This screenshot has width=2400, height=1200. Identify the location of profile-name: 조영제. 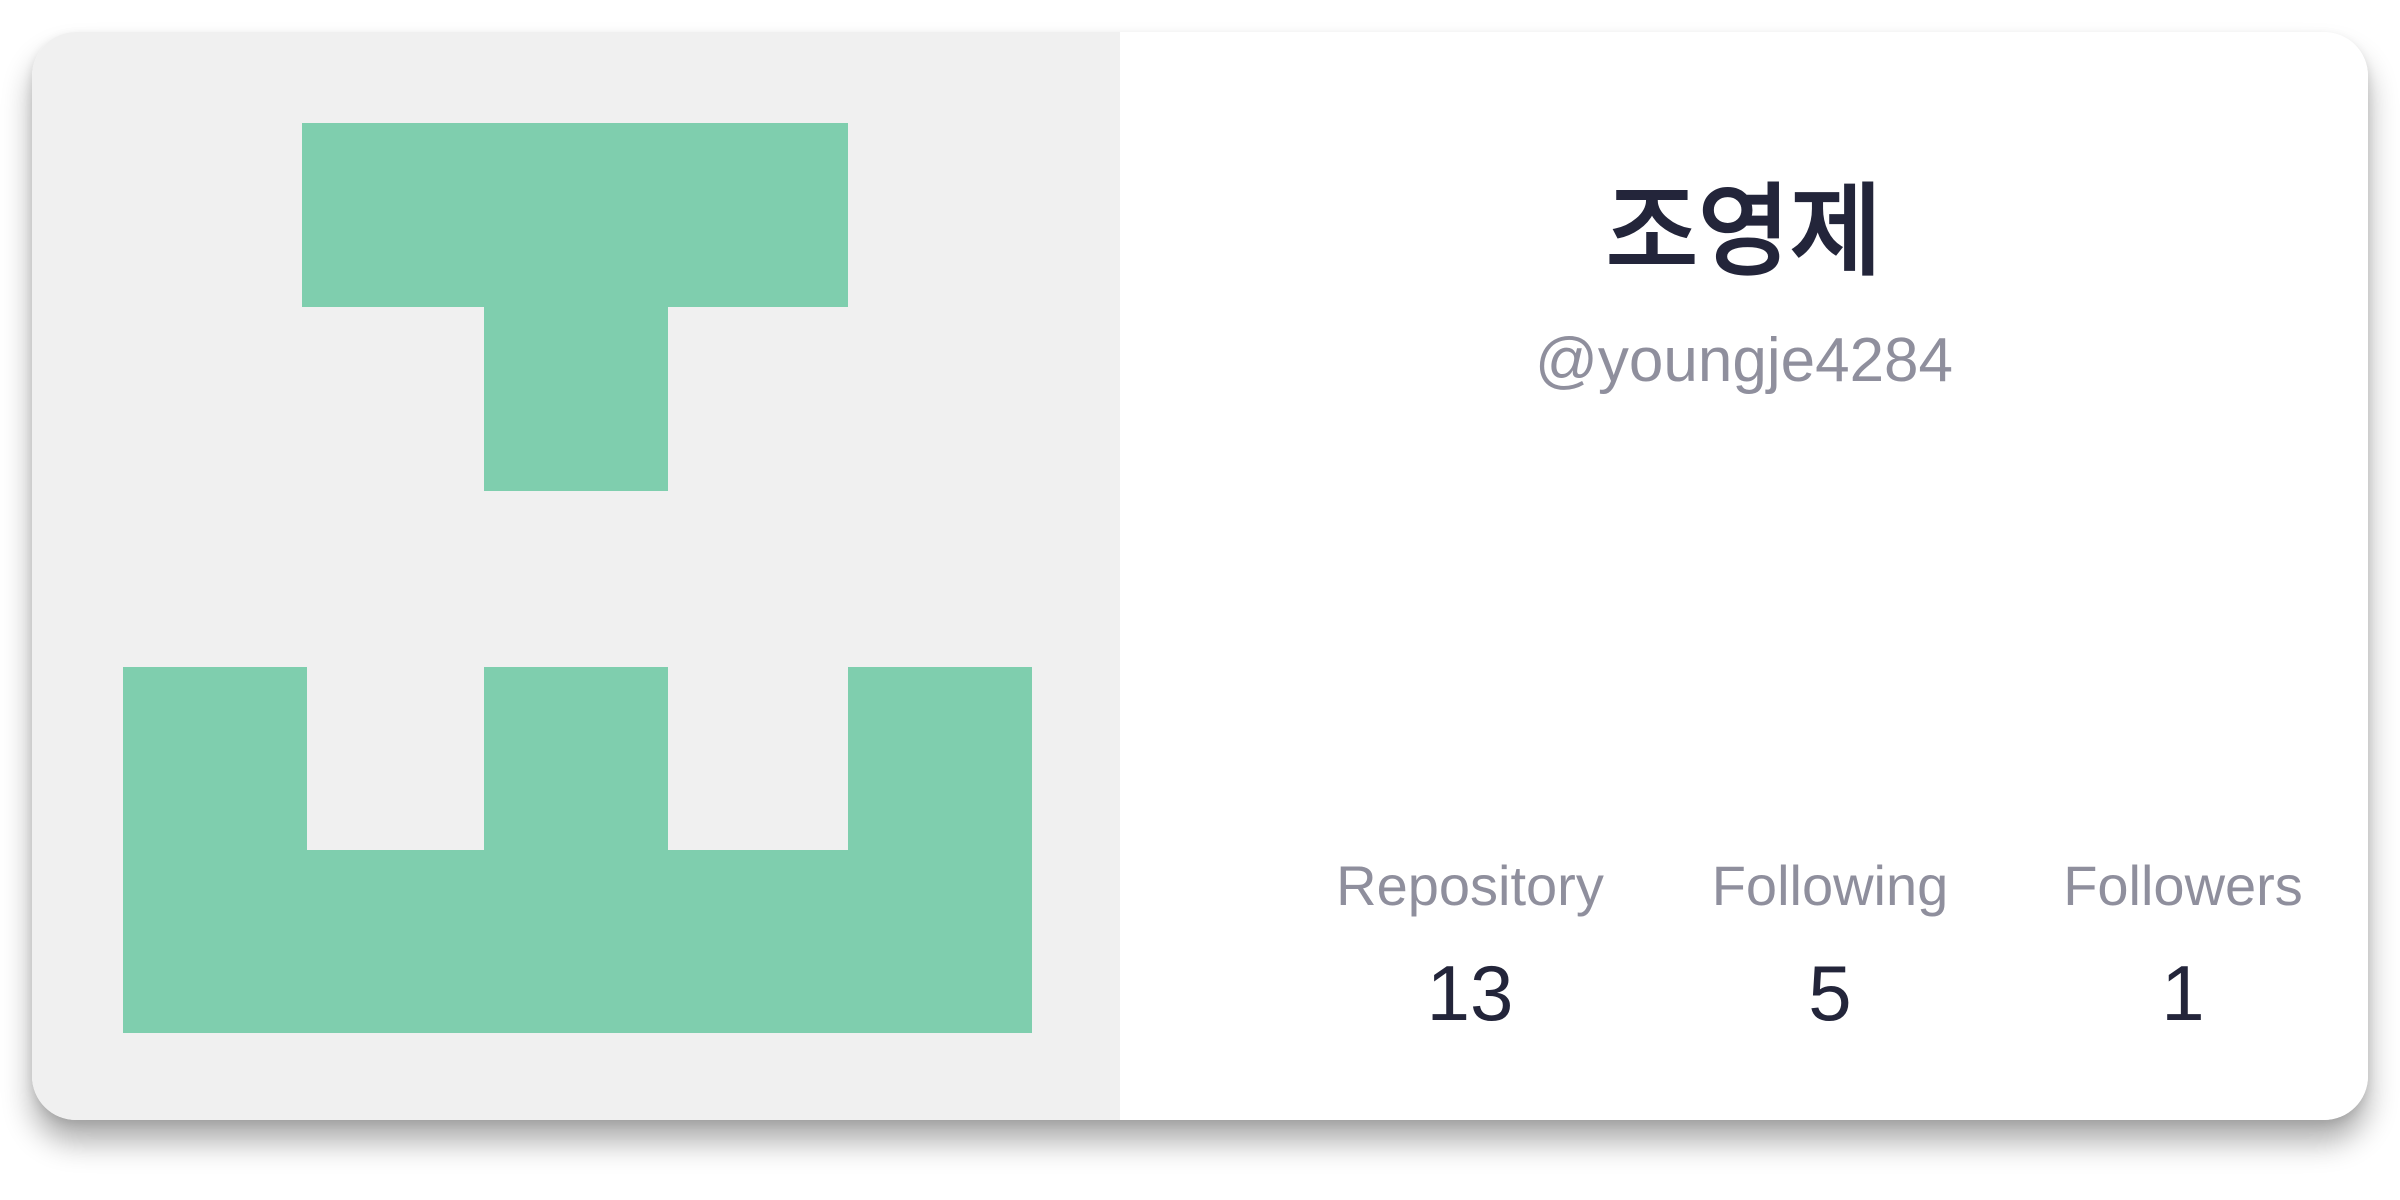
(1744, 231).